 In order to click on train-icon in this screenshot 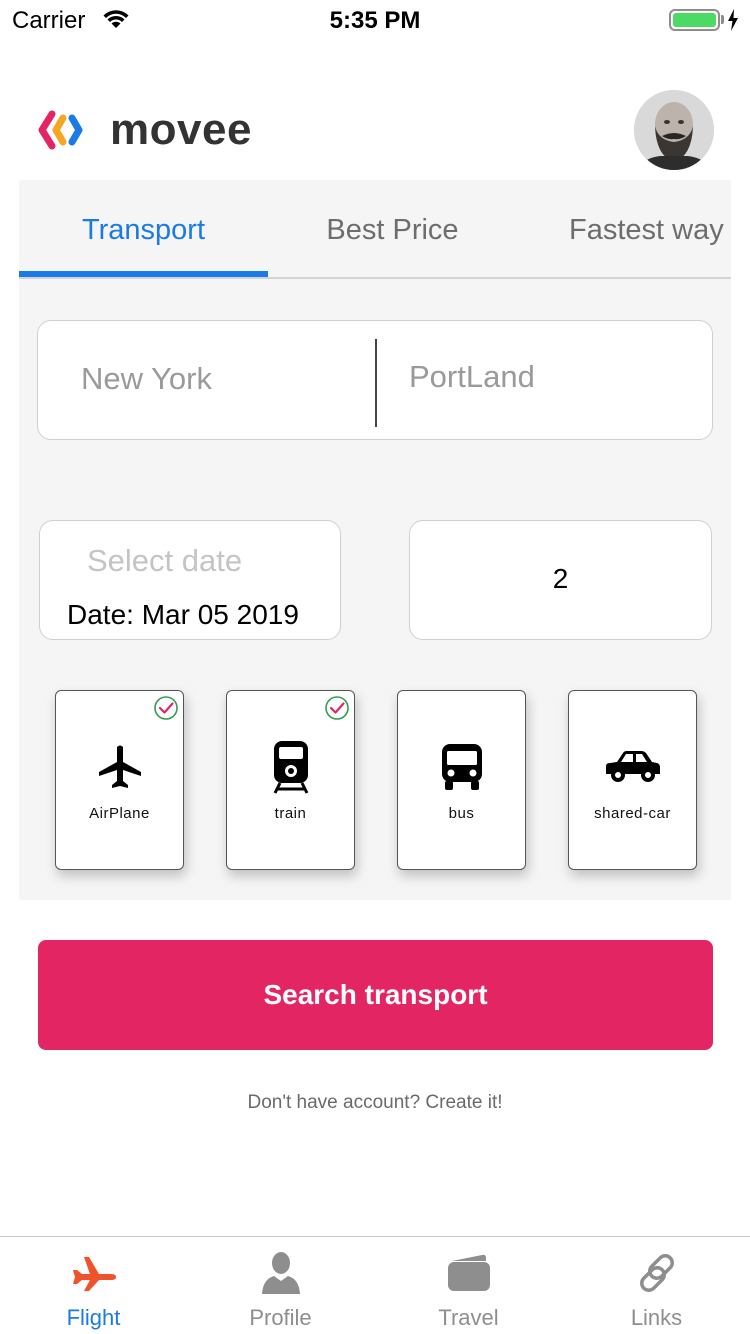, I will do `click(290, 767)`.